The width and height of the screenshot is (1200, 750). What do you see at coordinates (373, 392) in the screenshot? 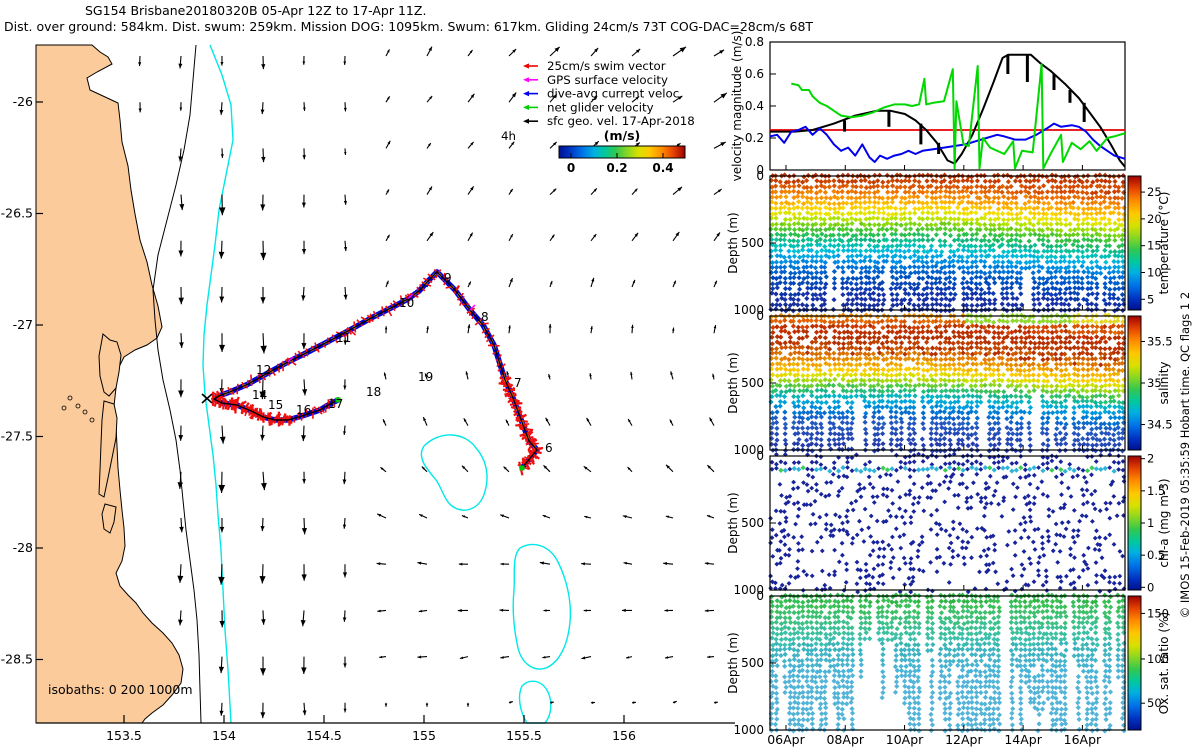
I see `dive-number-label: 18` at bounding box center [373, 392].